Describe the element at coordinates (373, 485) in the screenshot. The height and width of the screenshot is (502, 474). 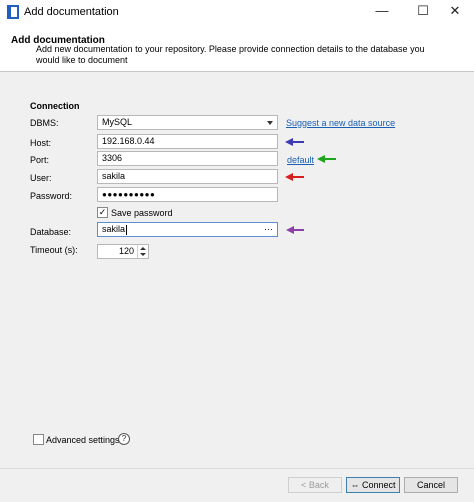
I see `connect-button: ⇔ Connect` at that location.